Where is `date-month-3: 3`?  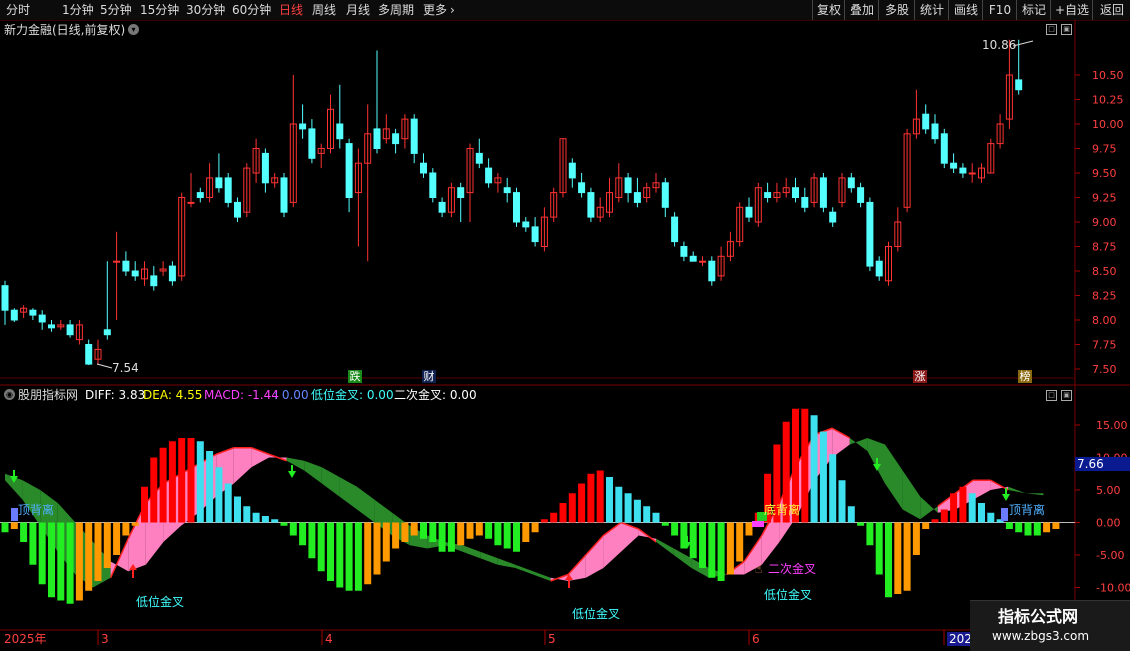
date-month-3: 3 is located at coordinates (105, 639).